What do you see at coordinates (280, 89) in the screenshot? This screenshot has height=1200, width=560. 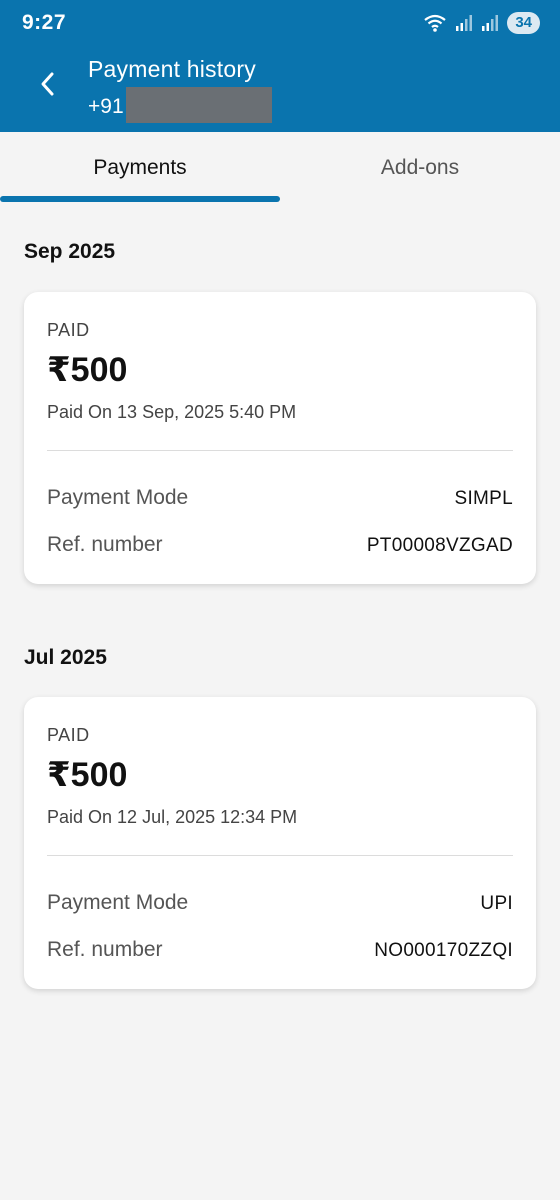 I see `app-bar: Payment history +91` at bounding box center [280, 89].